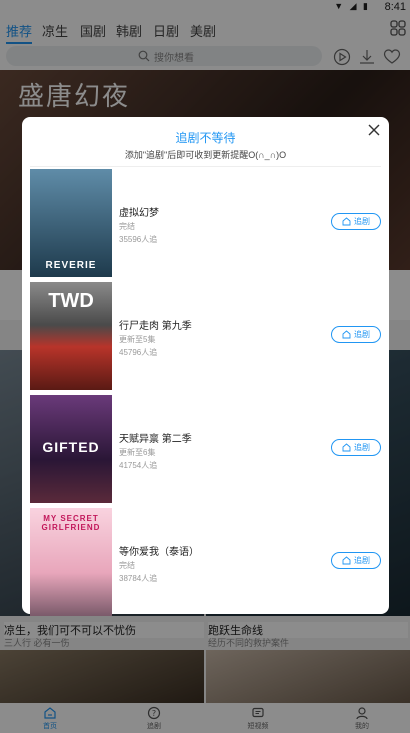 This screenshot has height=733, width=410. Describe the element at coordinates (71, 301) in the screenshot. I see `poster-title: TWD` at that location.